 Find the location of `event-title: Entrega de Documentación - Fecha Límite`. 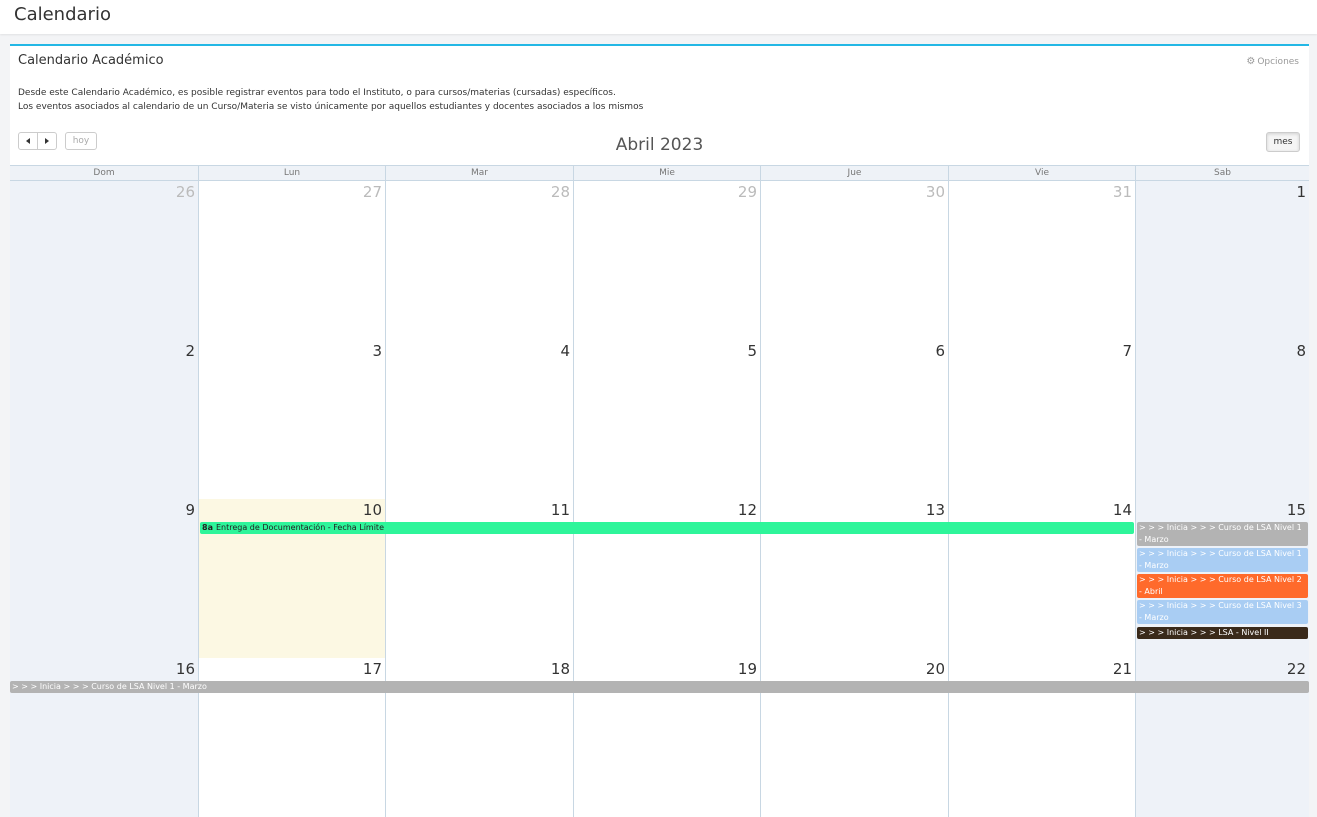

event-title: Entrega de Documentación - Fecha Límite is located at coordinates (299, 527).